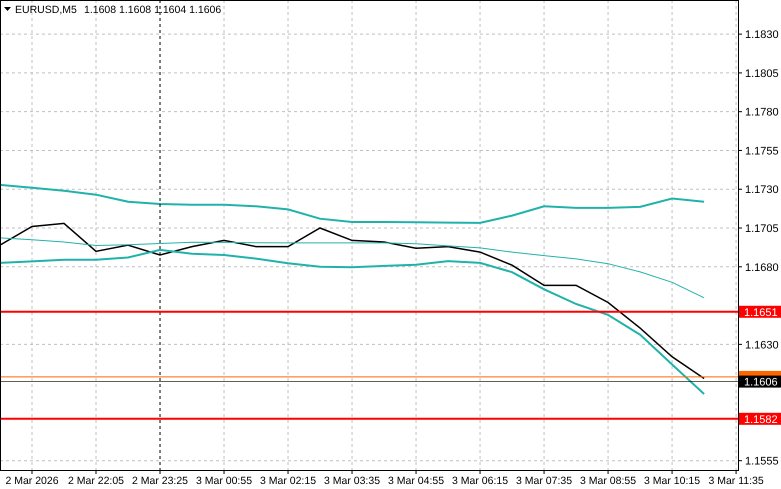 The width and height of the screenshot is (781, 489). I want to click on price-axis-label: 1.1830, so click(762, 35).